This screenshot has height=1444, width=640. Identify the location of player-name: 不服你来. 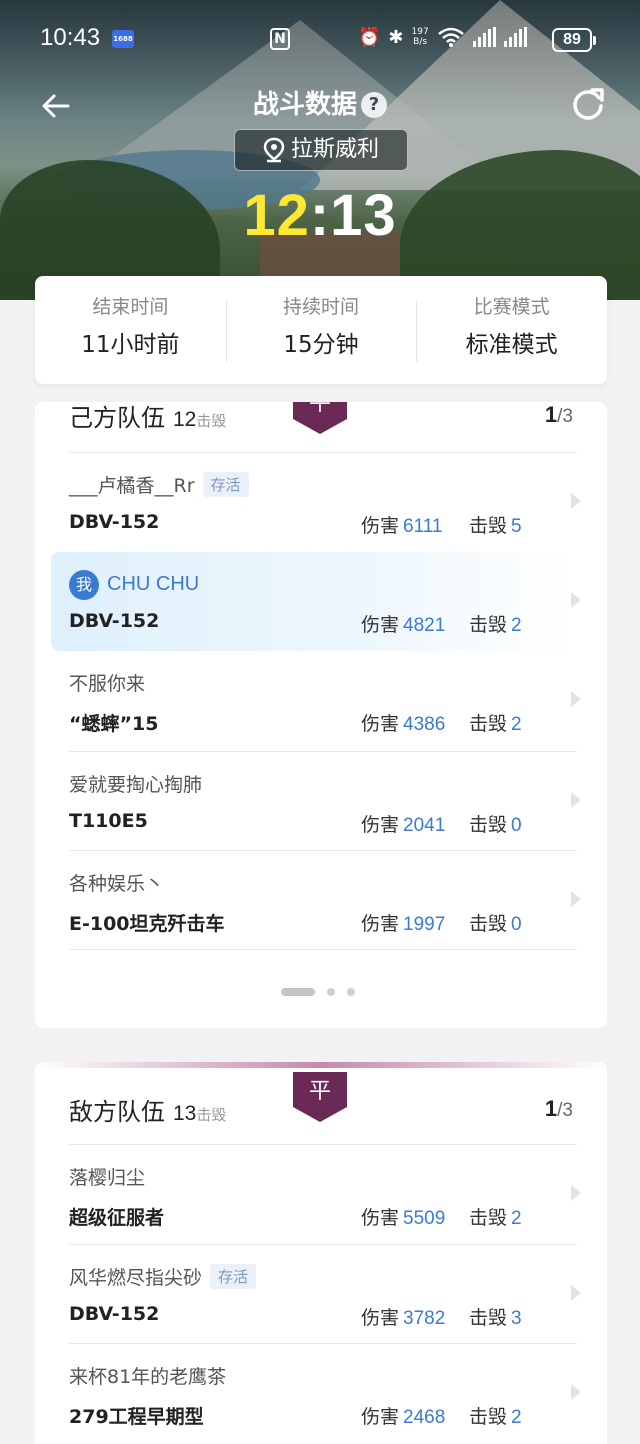
(107, 684).